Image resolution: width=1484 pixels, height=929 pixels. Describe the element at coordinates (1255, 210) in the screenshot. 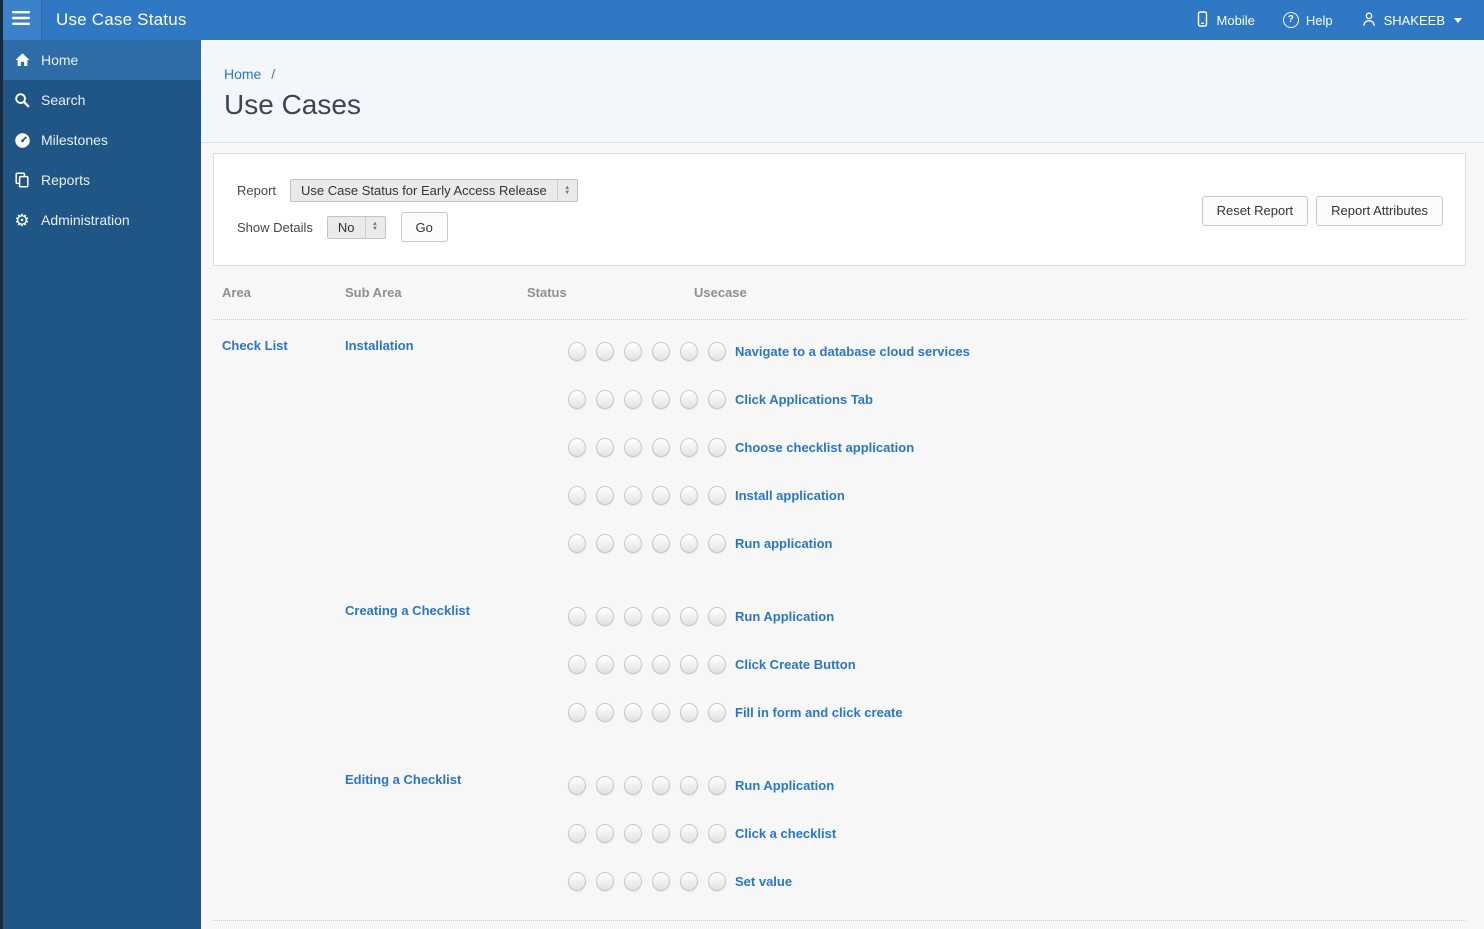

I see `reset-report-button: Reset Report` at that location.